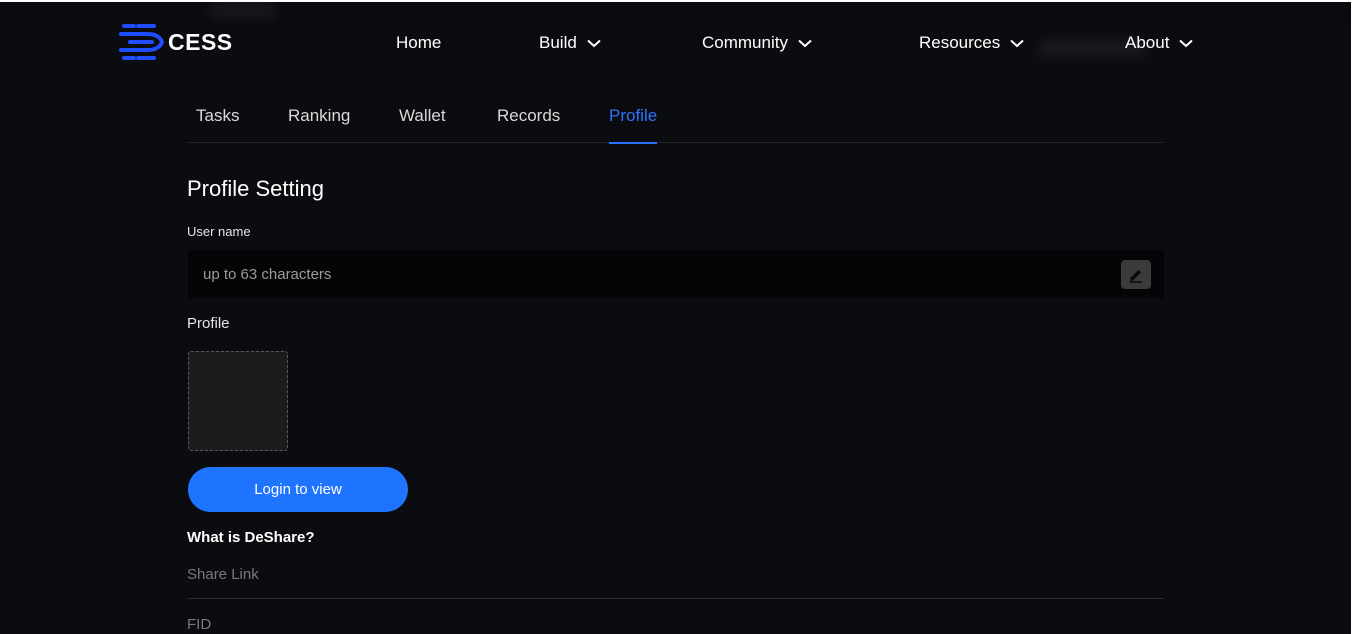 This screenshot has height=634, width=1352. What do you see at coordinates (199, 624) in the screenshot?
I see `fid-label: FID` at bounding box center [199, 624].